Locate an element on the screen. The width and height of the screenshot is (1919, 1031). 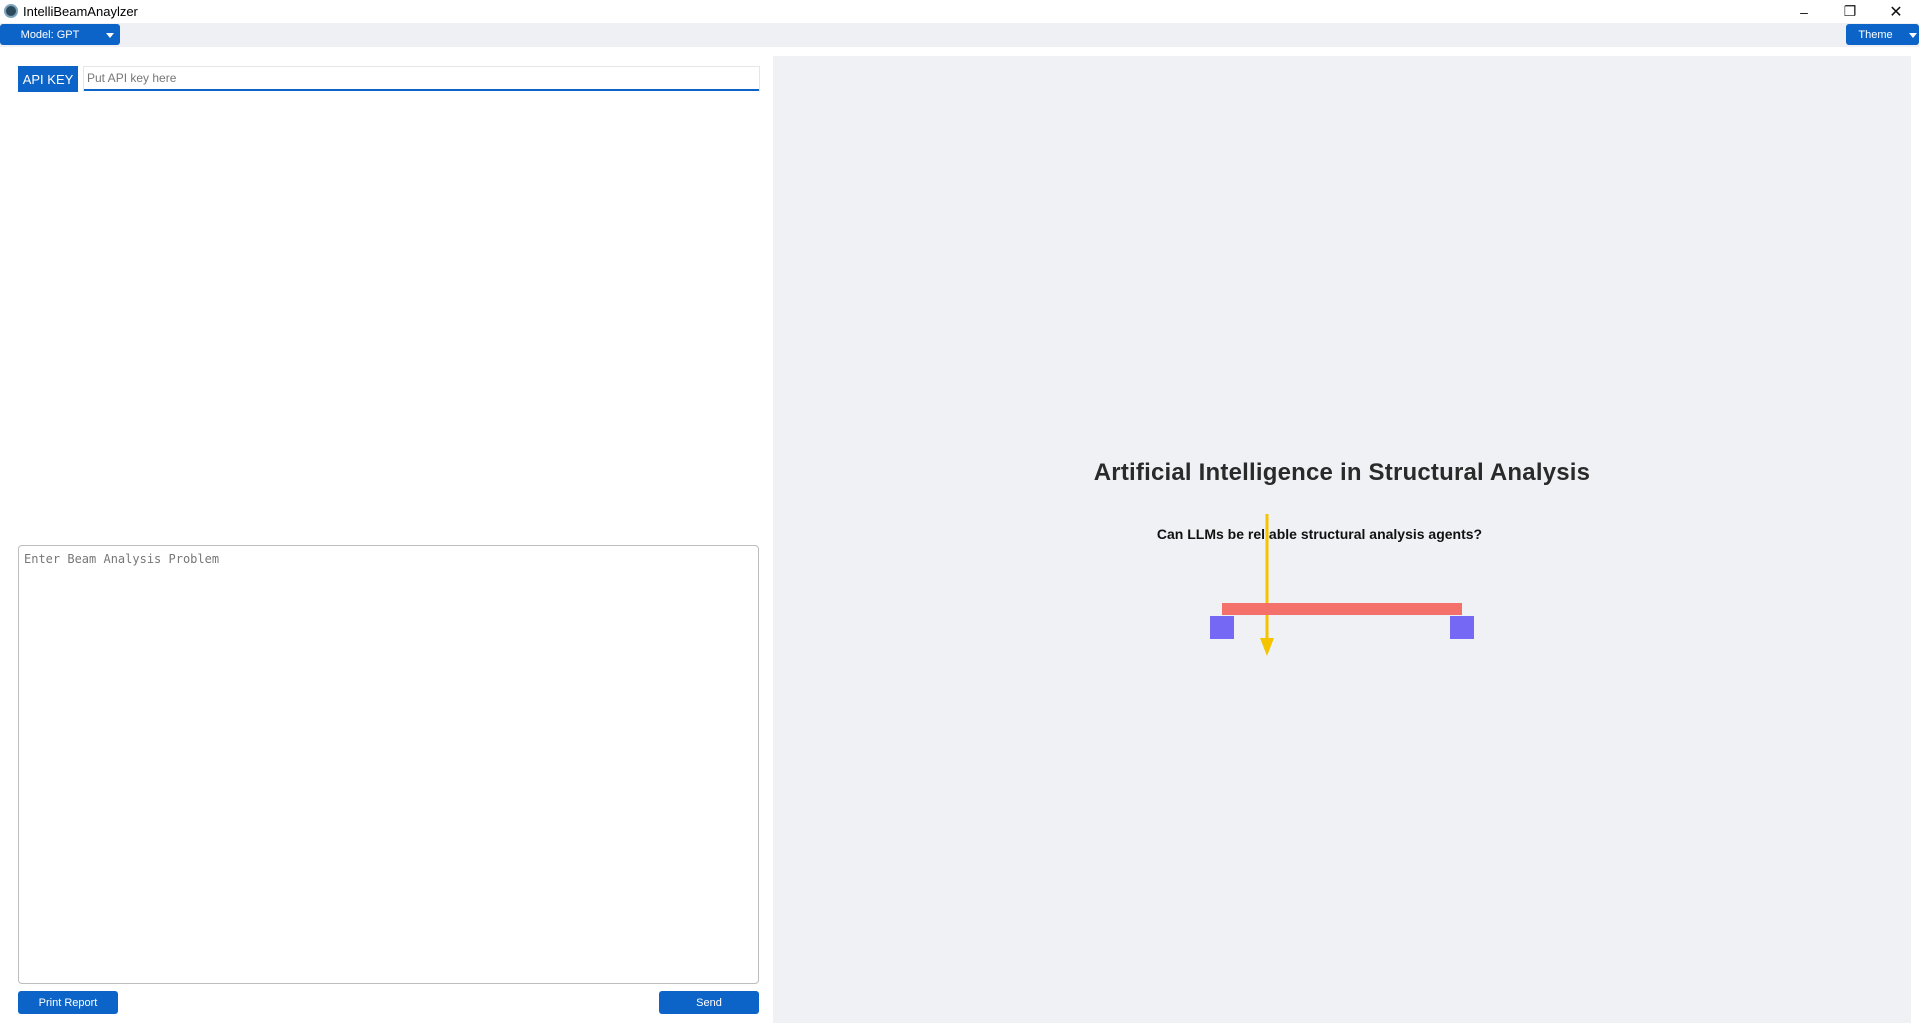
beam is located at coordinates (1342, 609).